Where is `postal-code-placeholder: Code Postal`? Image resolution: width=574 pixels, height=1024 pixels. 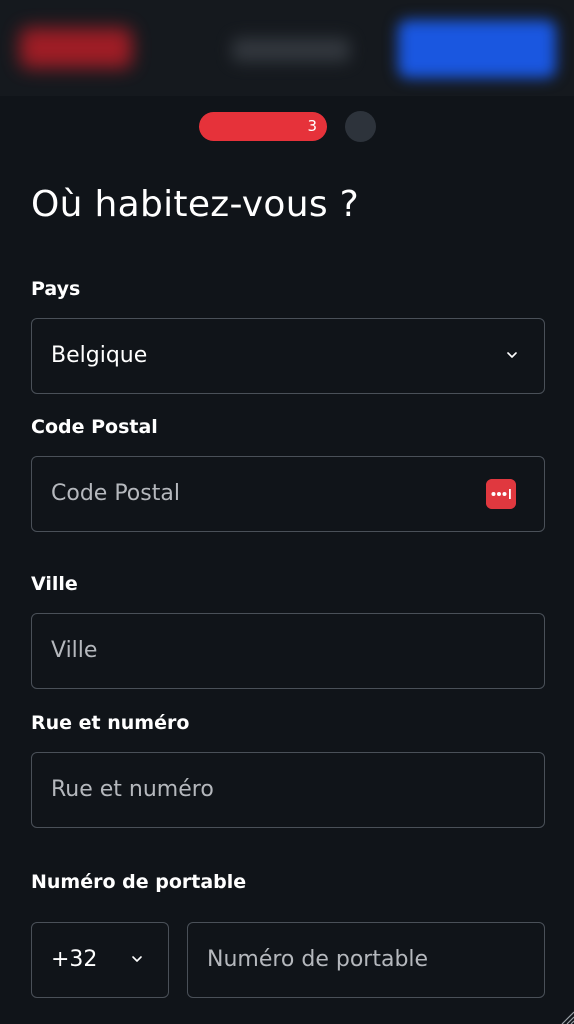
postal-code-placeholder: Code Postal is located at coordinates (115, 493).